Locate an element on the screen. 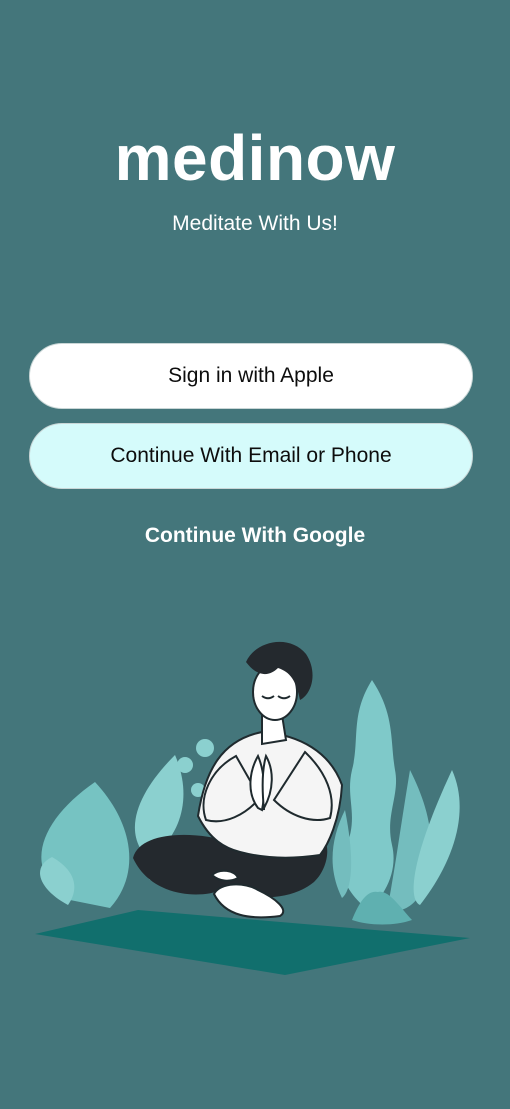 This screenshot has width=510, height=1109. apple-button-label: Sign in with Apple is located at coordinates (251, 375).